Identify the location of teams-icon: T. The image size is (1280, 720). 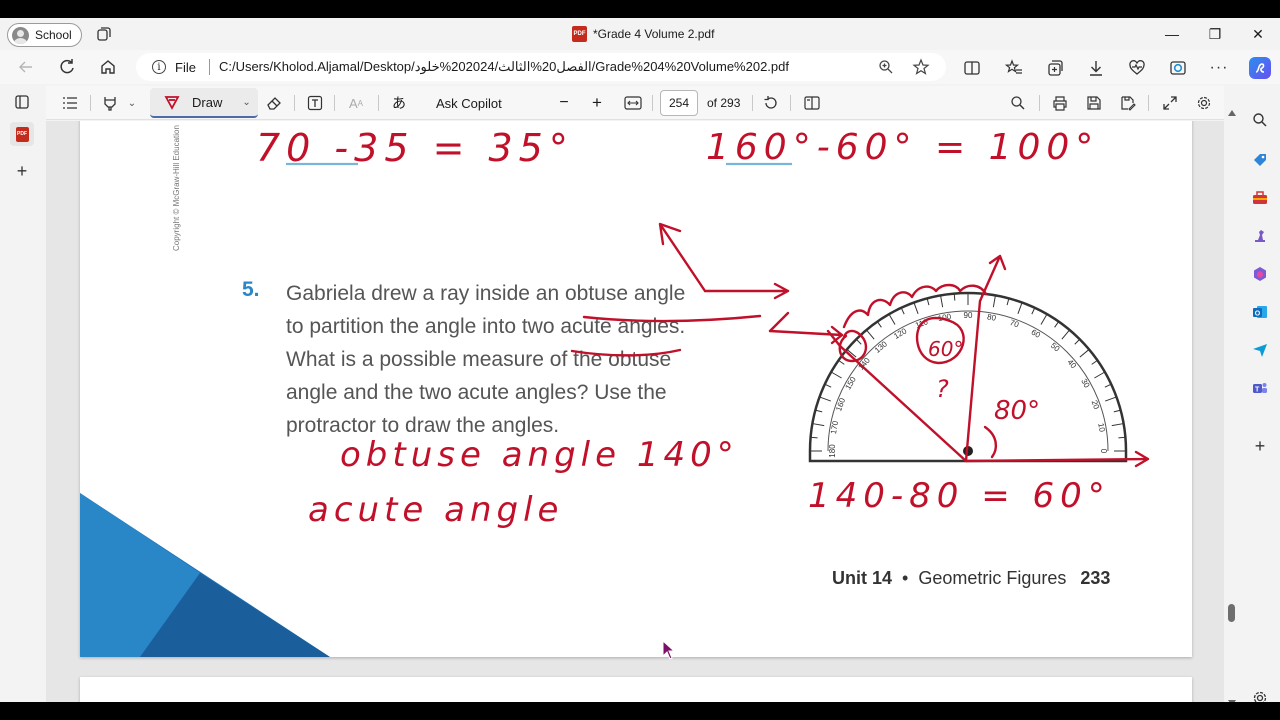
(1260, 388).